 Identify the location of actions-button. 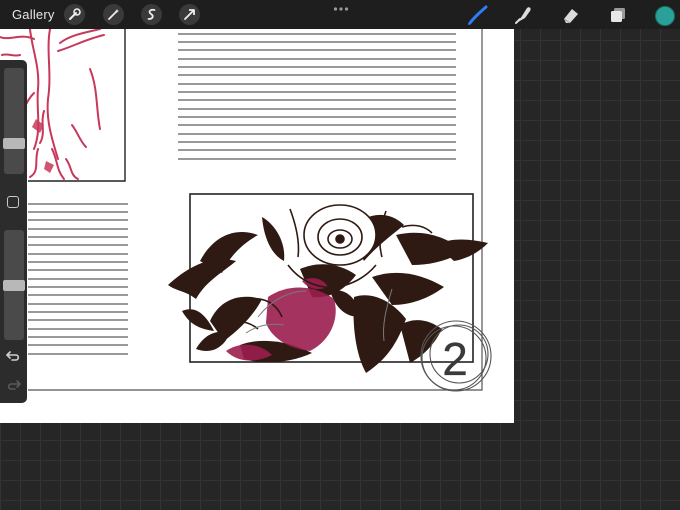
(74, 14).